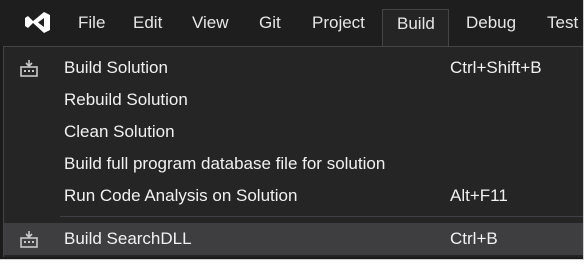  What do you see at coordinates (119, 131) in the screenshot?
I see `menu-item-label: Clean Solution` at bounding box center [119, 131].